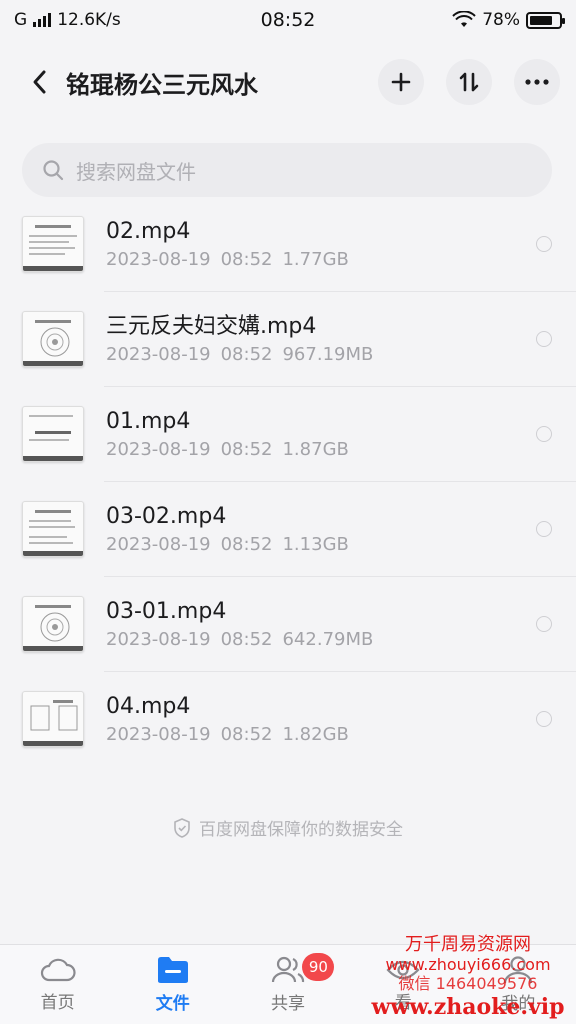  Describe the element at coordinates (287, 170) in the screenshot. I see `search-input: 搜索网盘文件` at that location.